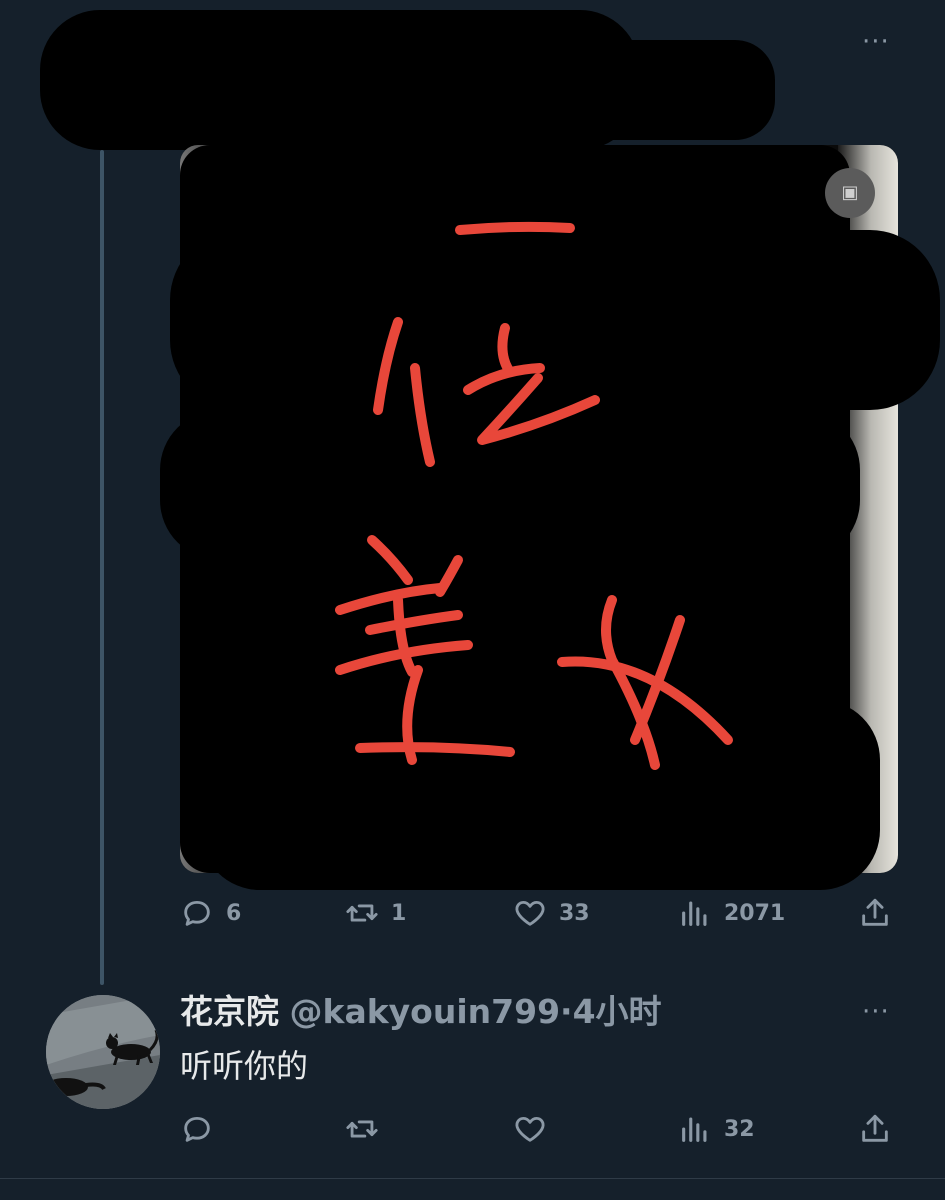 This screenshot has height=1200, width=945. I want to click on reply-retweet-button, so click(362, 1129).